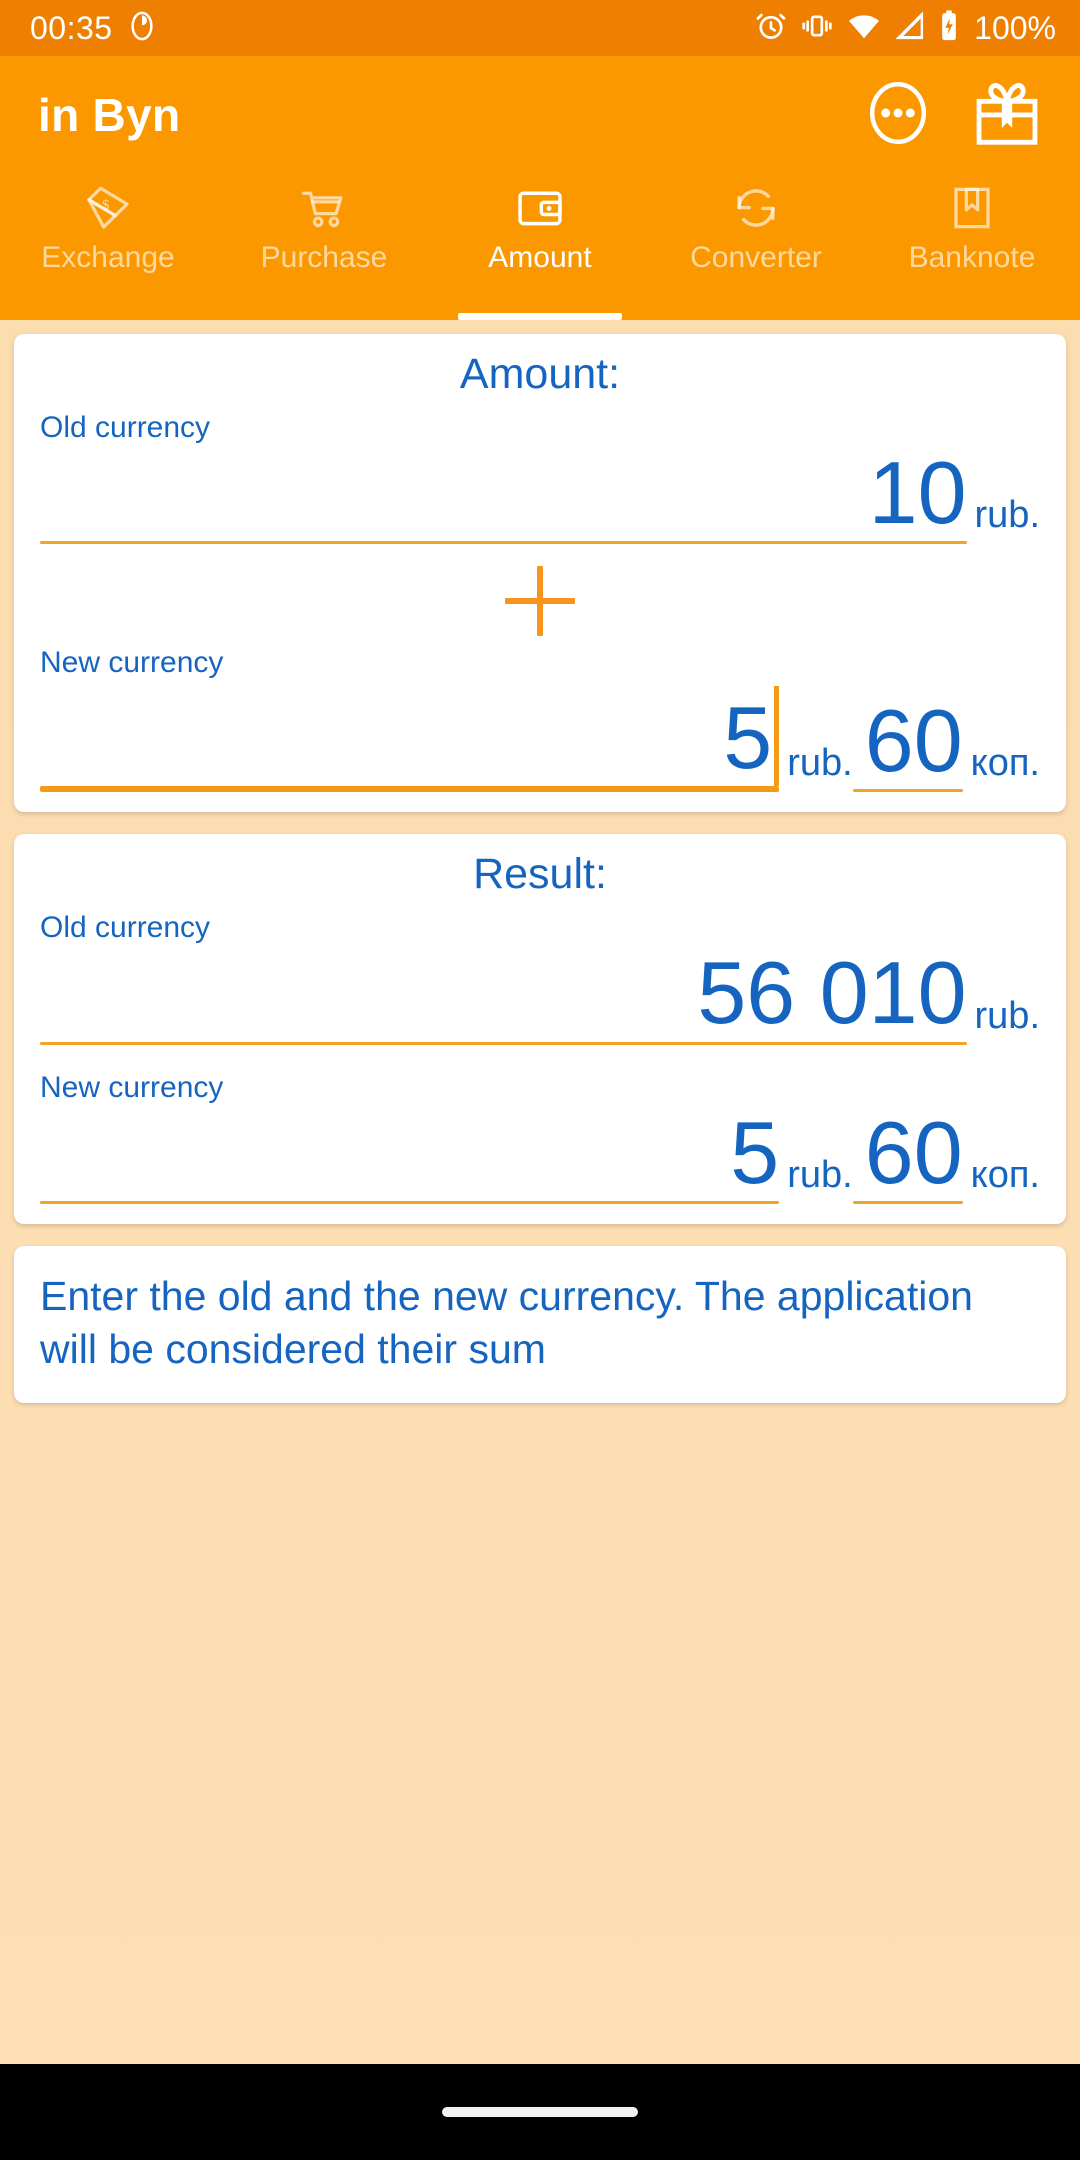 This screenshot has height=2160, width=1080. Describe the element at coordinates (817, 28) in the screenshot. I see `vibrate-icon` at that location.